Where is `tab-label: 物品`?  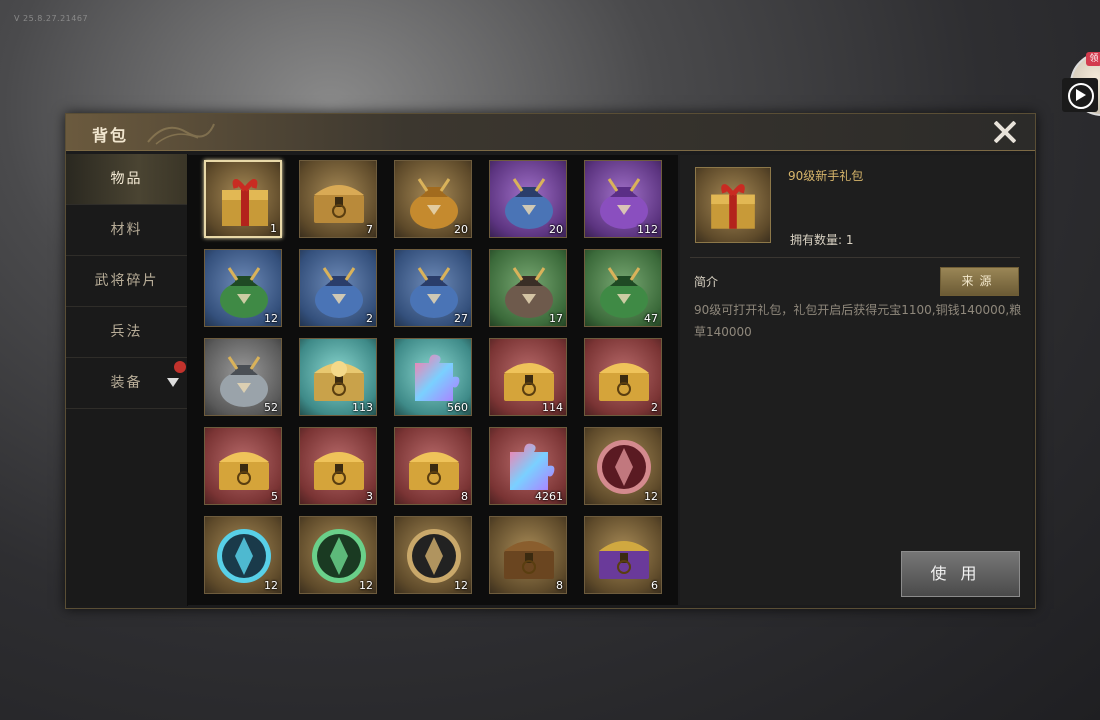
tab-label: 物品 is located at coordinates (126, 179).